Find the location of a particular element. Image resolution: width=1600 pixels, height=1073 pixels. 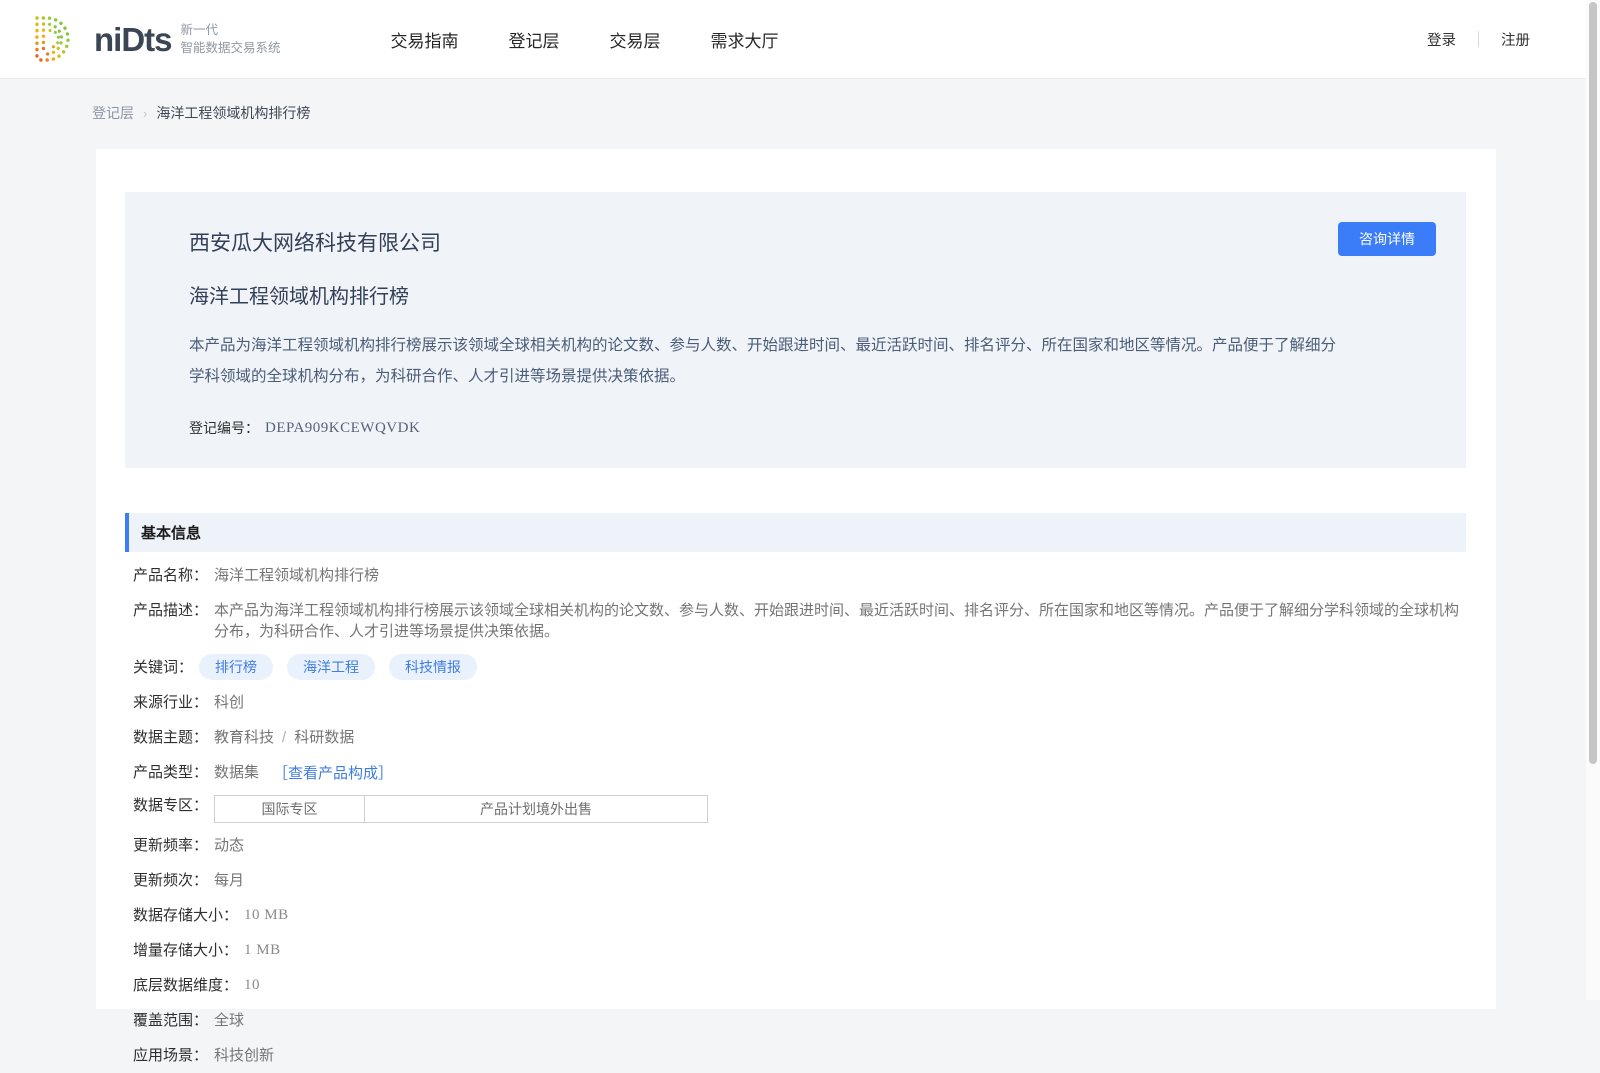

register-link: 注册 is located at coordinates (1515, 39).